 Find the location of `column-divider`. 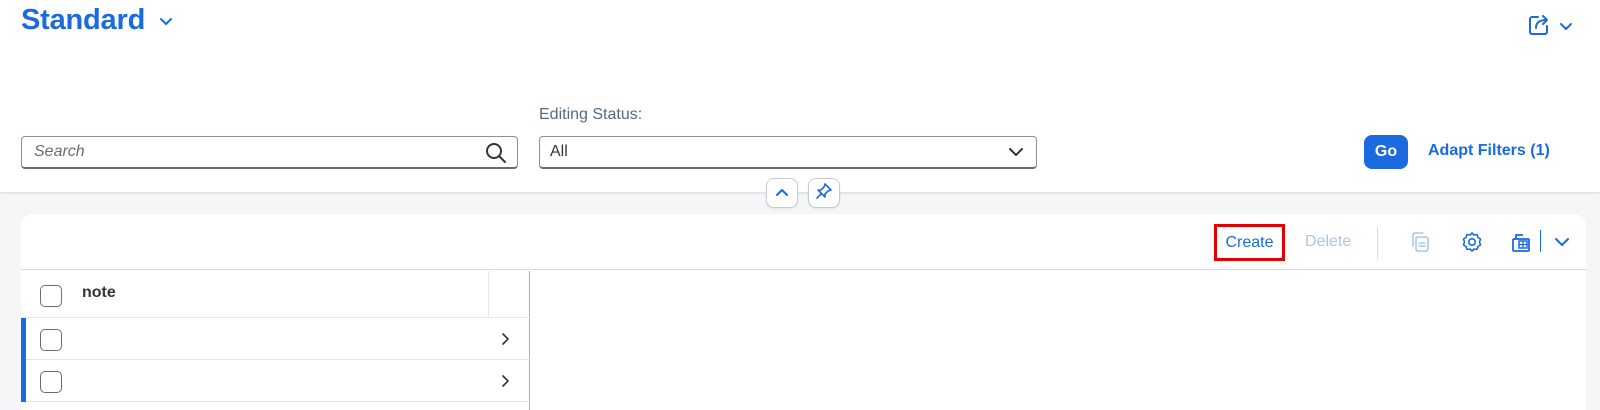

column-divider is located at coordinates (488, 294).